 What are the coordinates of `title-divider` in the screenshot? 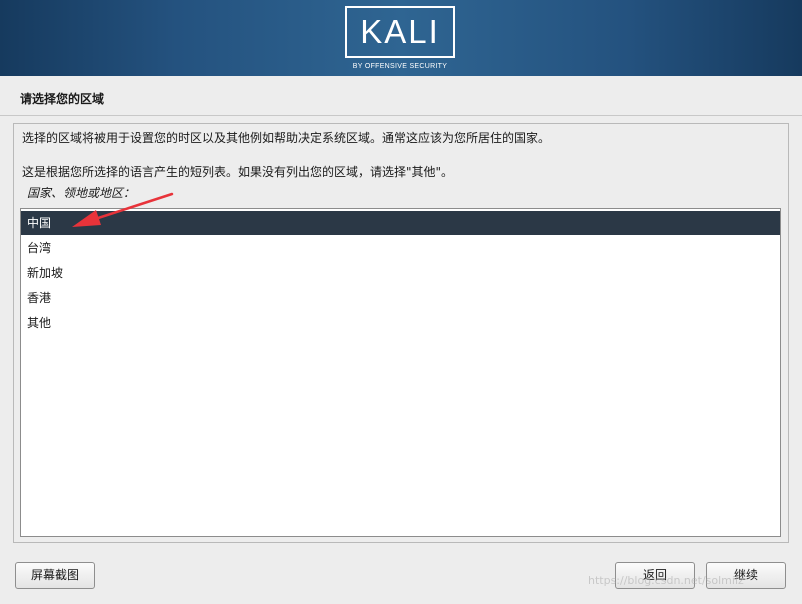 It's located at (401, 115).